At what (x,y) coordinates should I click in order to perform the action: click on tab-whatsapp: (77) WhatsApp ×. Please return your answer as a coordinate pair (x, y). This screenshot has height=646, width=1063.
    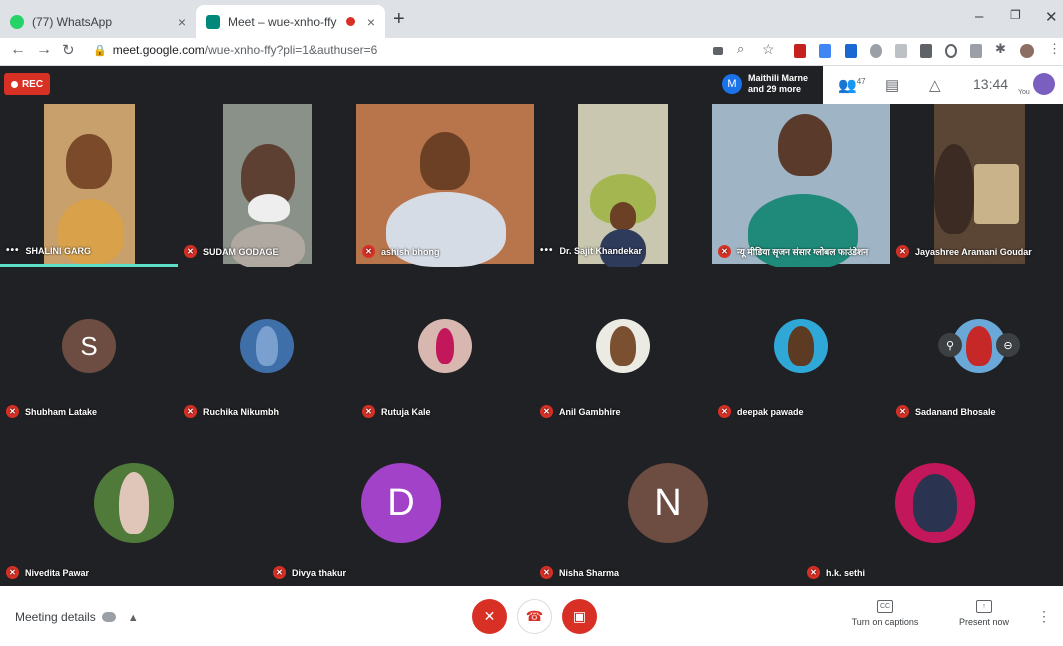
    Looking at the image, I should click on (98, 21).